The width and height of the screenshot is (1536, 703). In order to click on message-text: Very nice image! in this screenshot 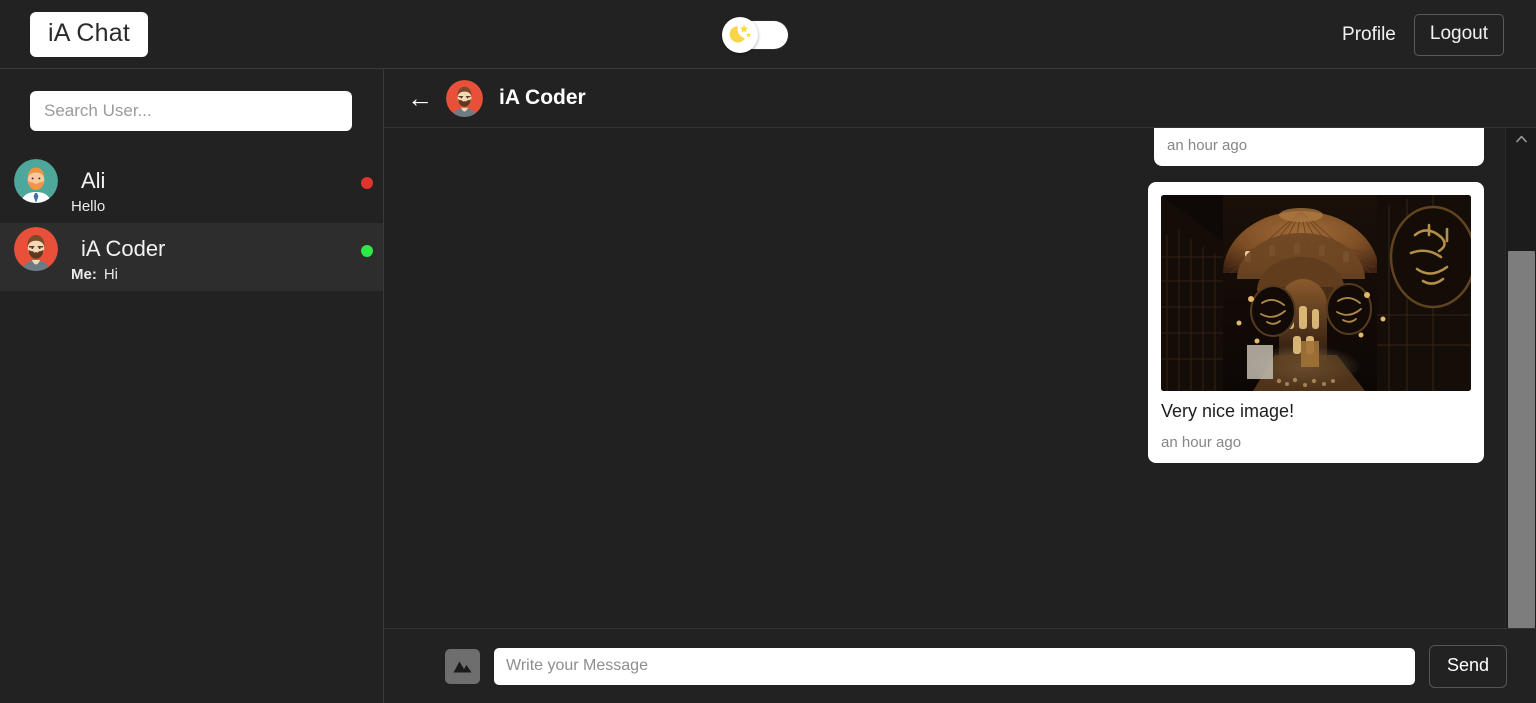, I will do `click(1228, 410)`.